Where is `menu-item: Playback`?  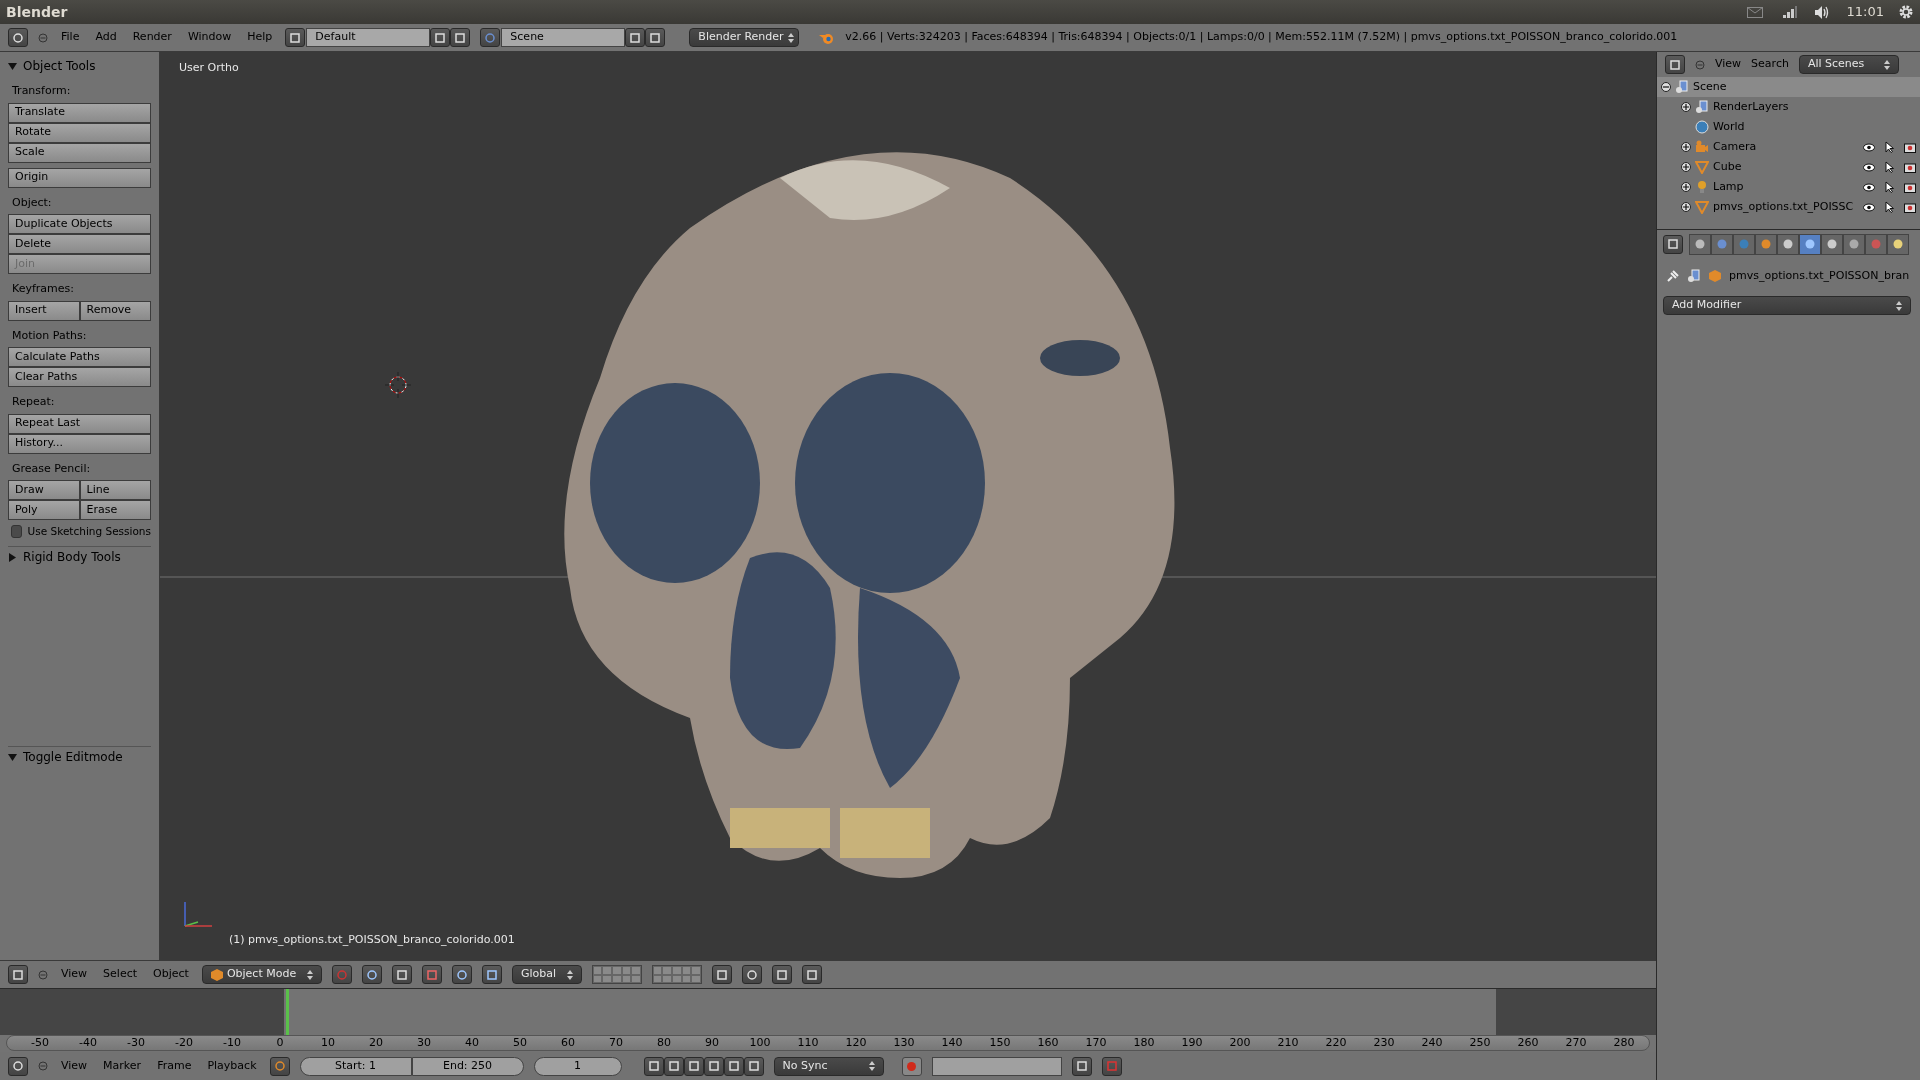 menu-item: Playback is located at coordinates (232, 1066).